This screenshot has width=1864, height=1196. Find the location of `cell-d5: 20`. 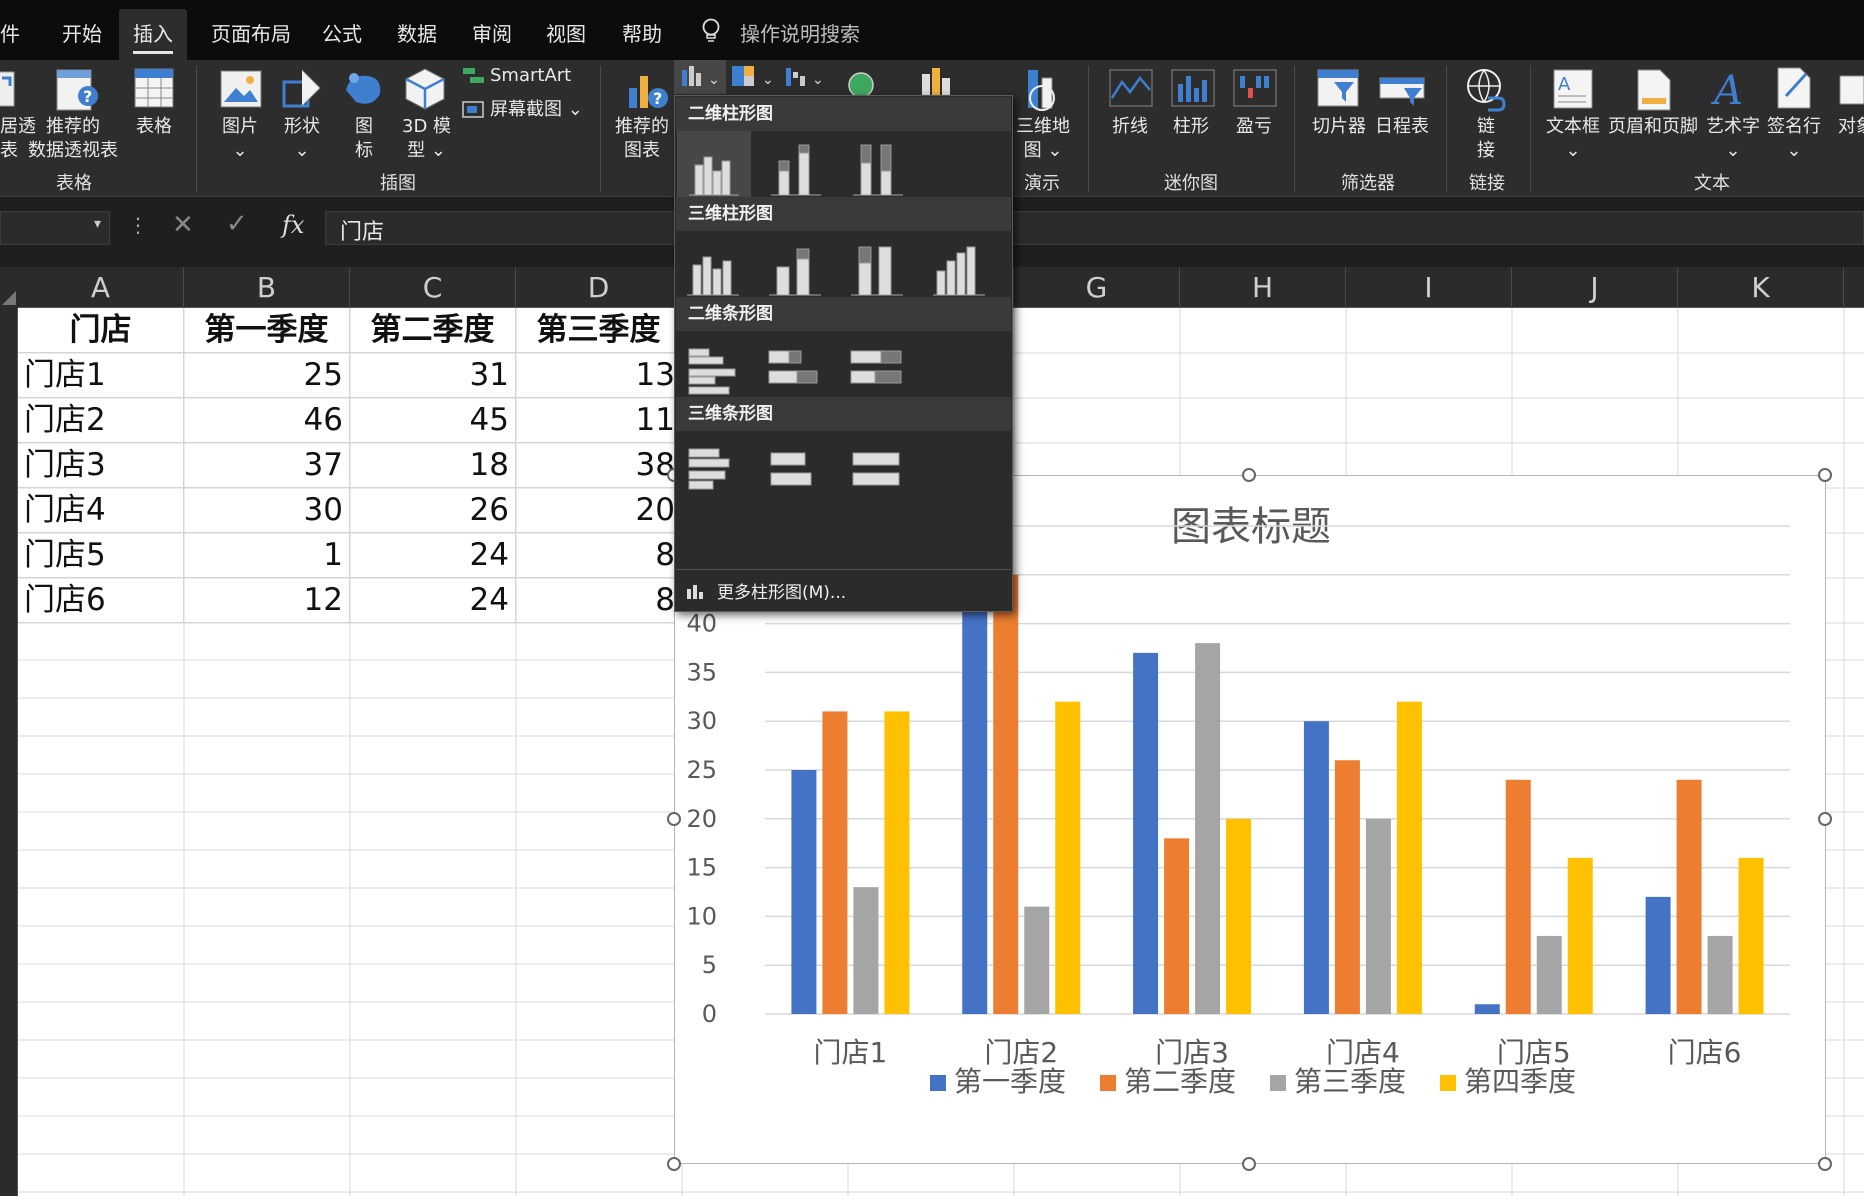

cell-d5: 20 is located at coordinates (599, 510).